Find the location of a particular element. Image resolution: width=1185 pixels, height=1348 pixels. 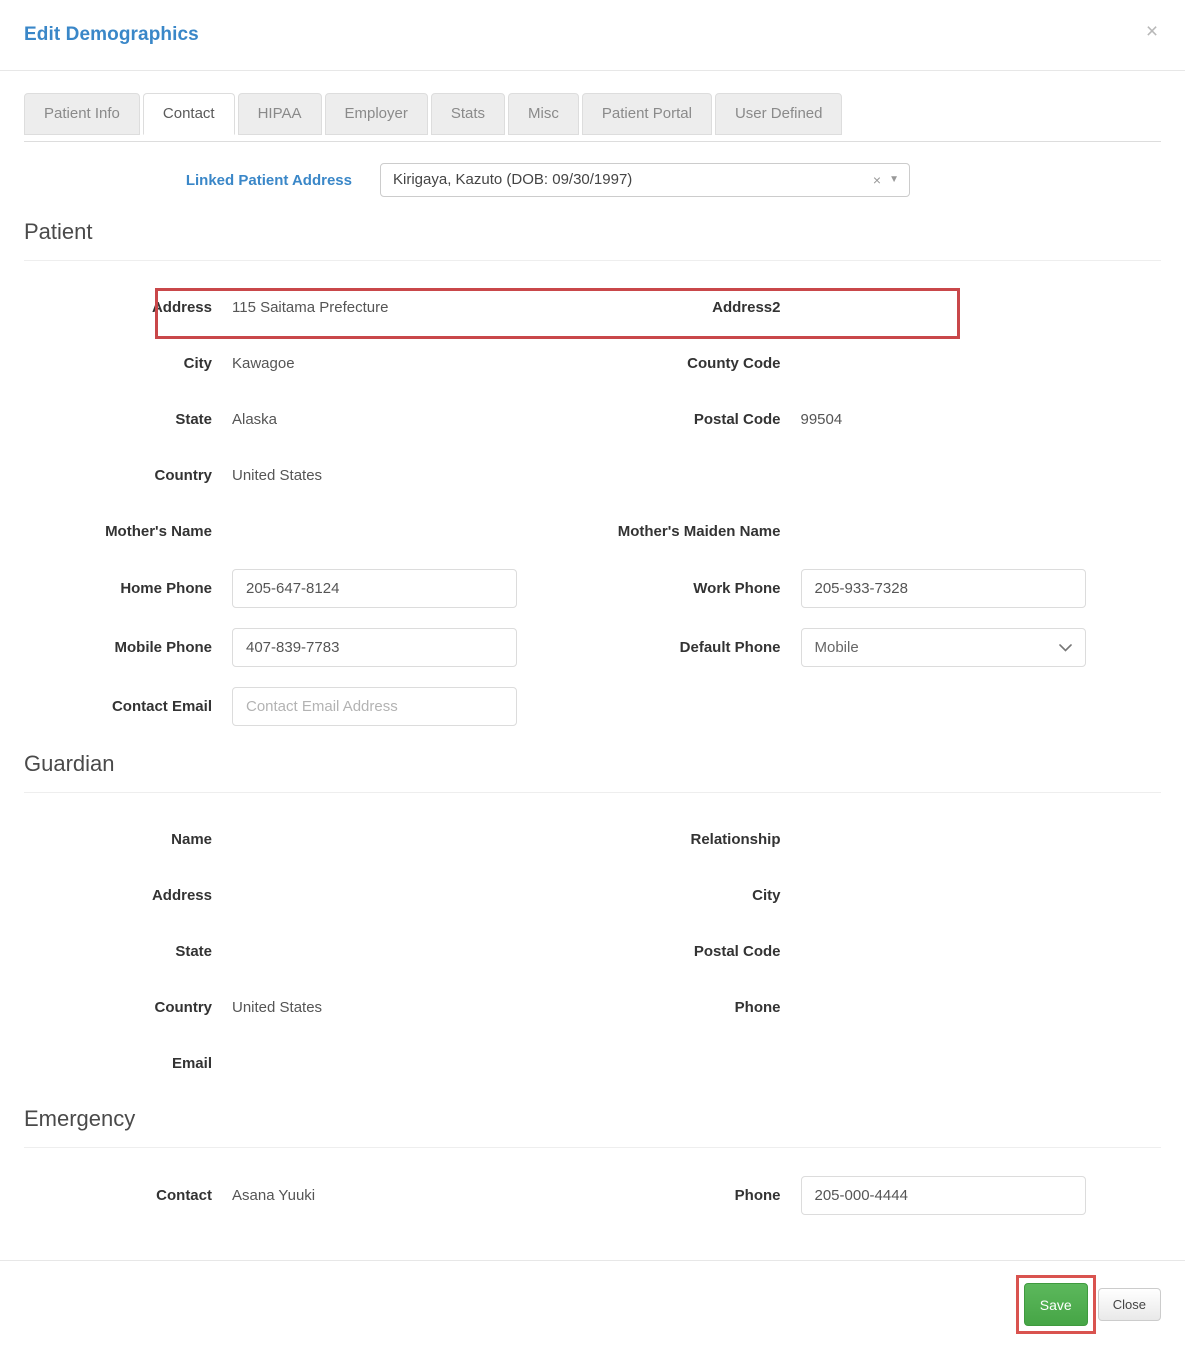

tab-patient-portal: Patient Portal is located at coordinates (646, 114).